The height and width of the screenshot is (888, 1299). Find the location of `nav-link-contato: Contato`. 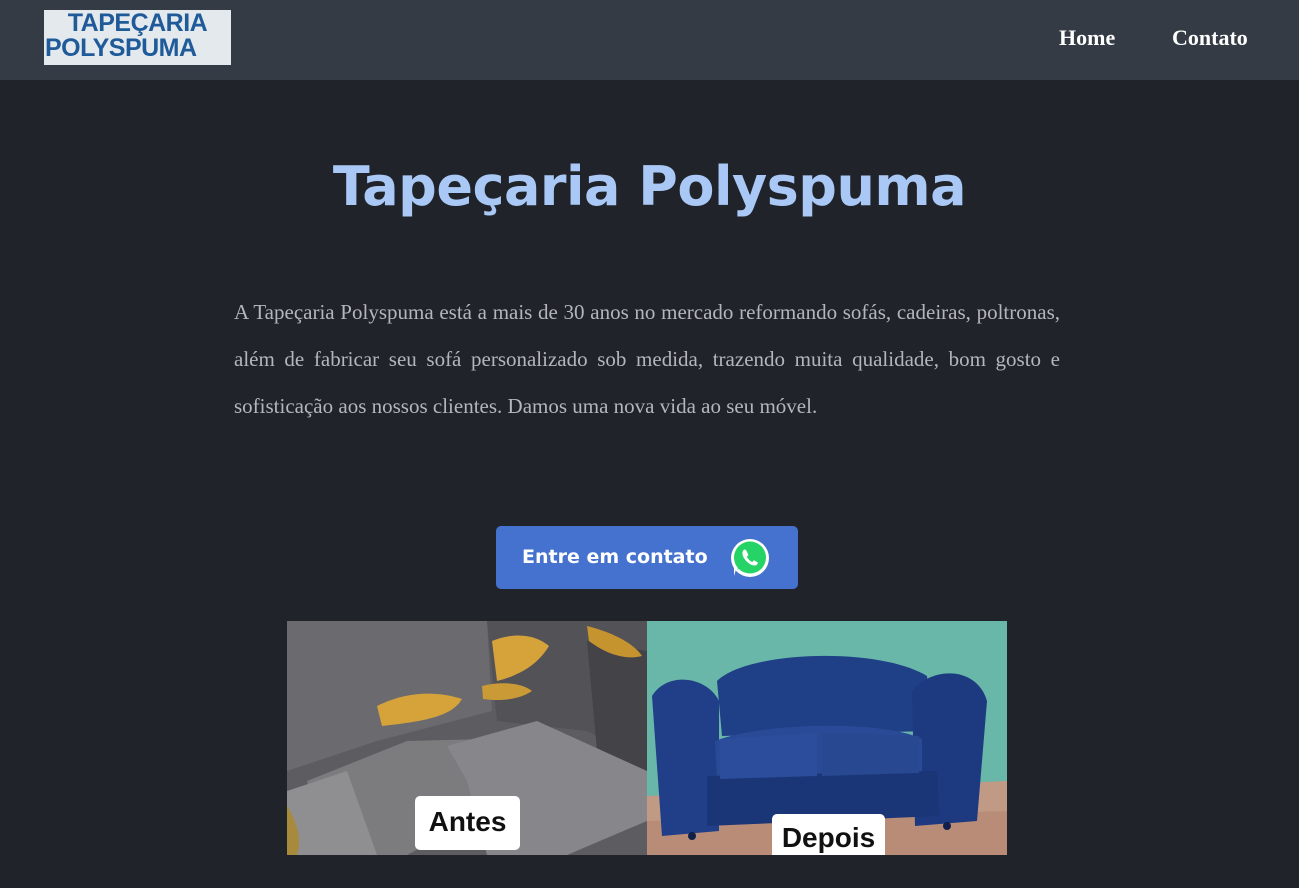

nav-link-contato: Contato is located at coordinates (1210, 38).